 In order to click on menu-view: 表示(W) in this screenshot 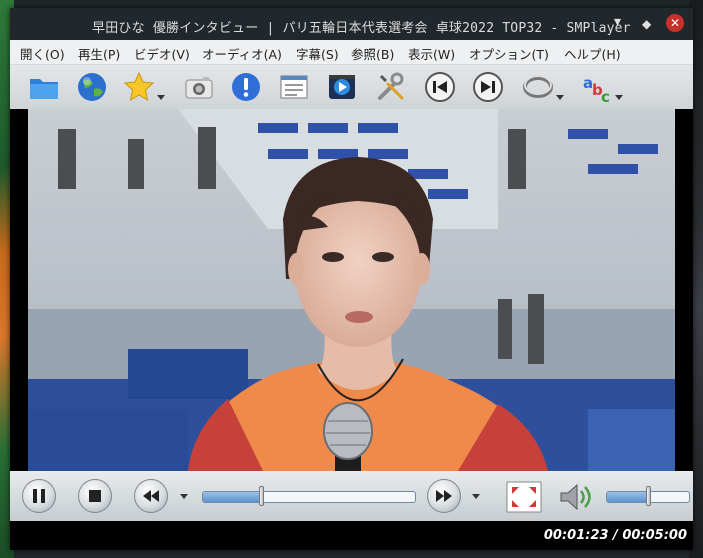, I will do `click(431, 53)`.